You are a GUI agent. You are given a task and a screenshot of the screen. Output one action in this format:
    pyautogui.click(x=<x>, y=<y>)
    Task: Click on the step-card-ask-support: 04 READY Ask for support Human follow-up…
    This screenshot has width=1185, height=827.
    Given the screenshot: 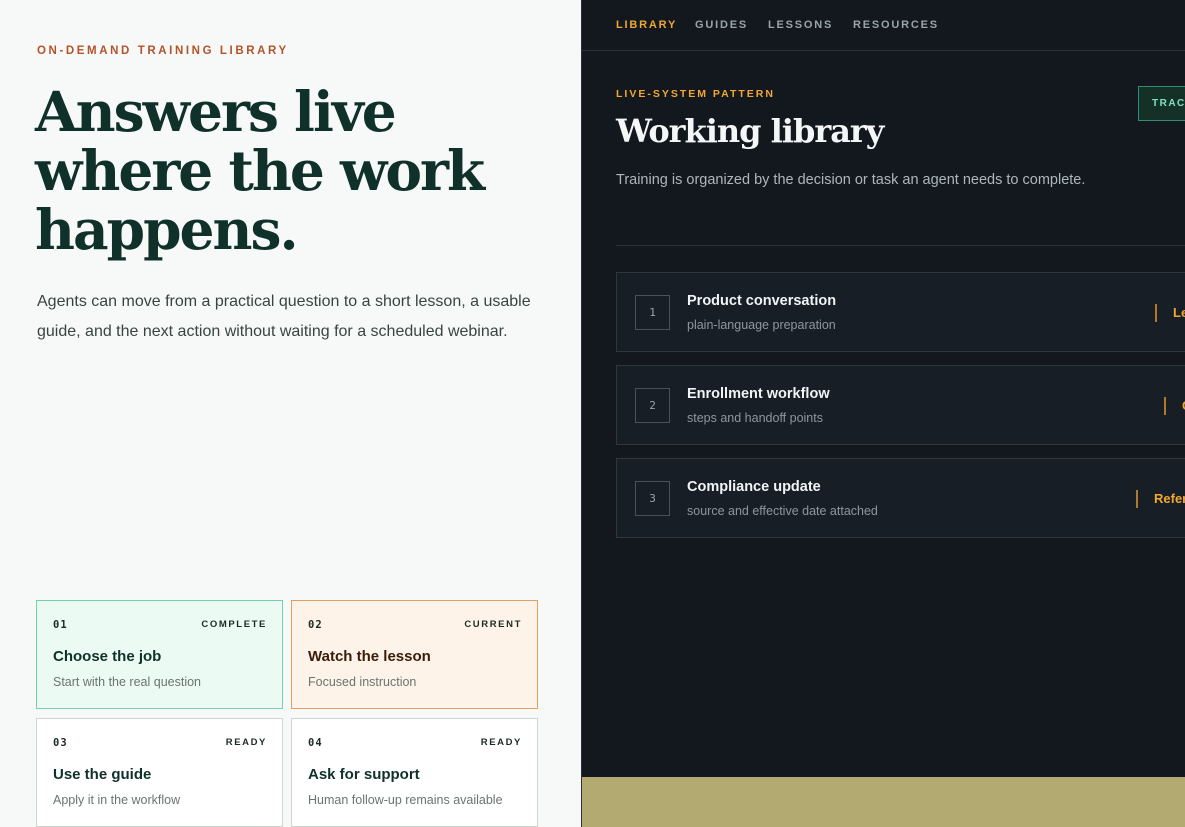 What is the action you would take?
    pyautogui.click(x=414, y=772)
    